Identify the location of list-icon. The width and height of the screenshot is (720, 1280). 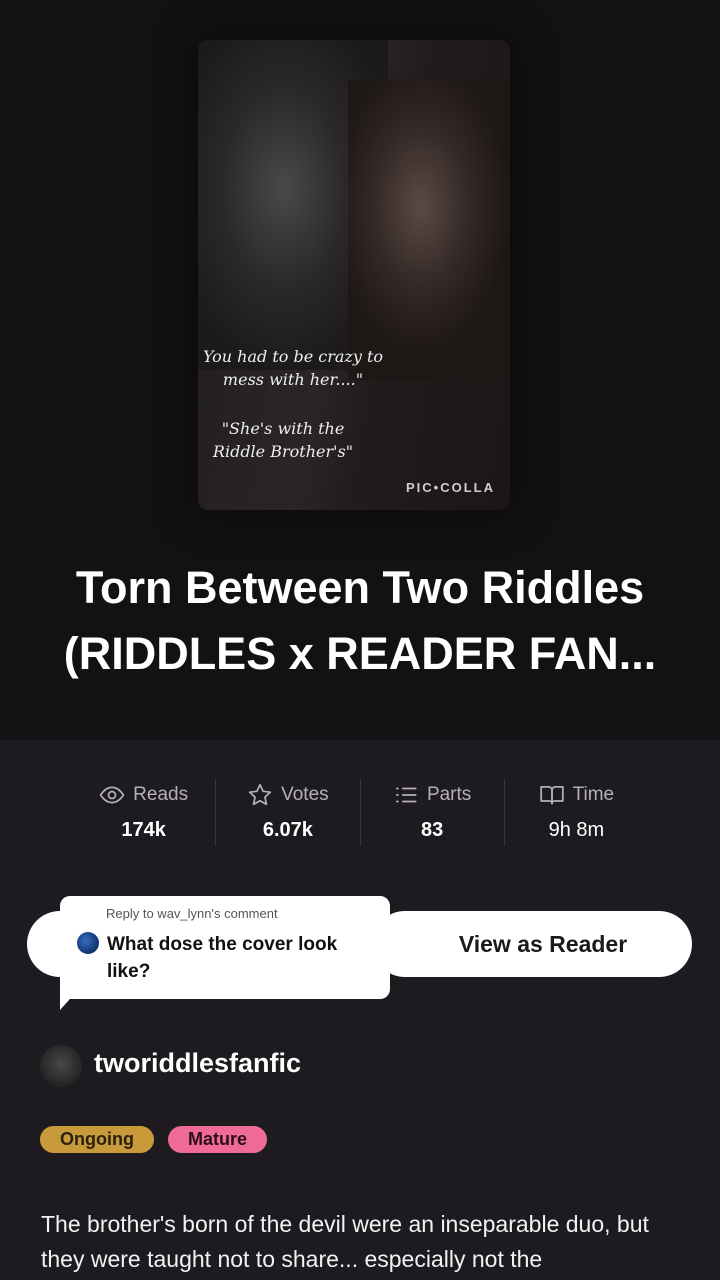
(406, 795).